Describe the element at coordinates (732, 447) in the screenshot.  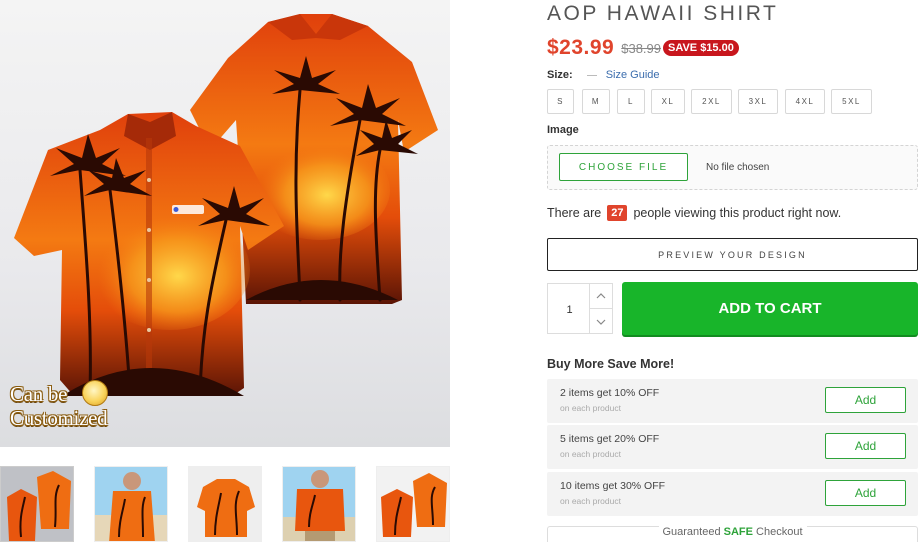
I see `bulk-offer: 5 items get 20% OFF on each product Add` at that location.